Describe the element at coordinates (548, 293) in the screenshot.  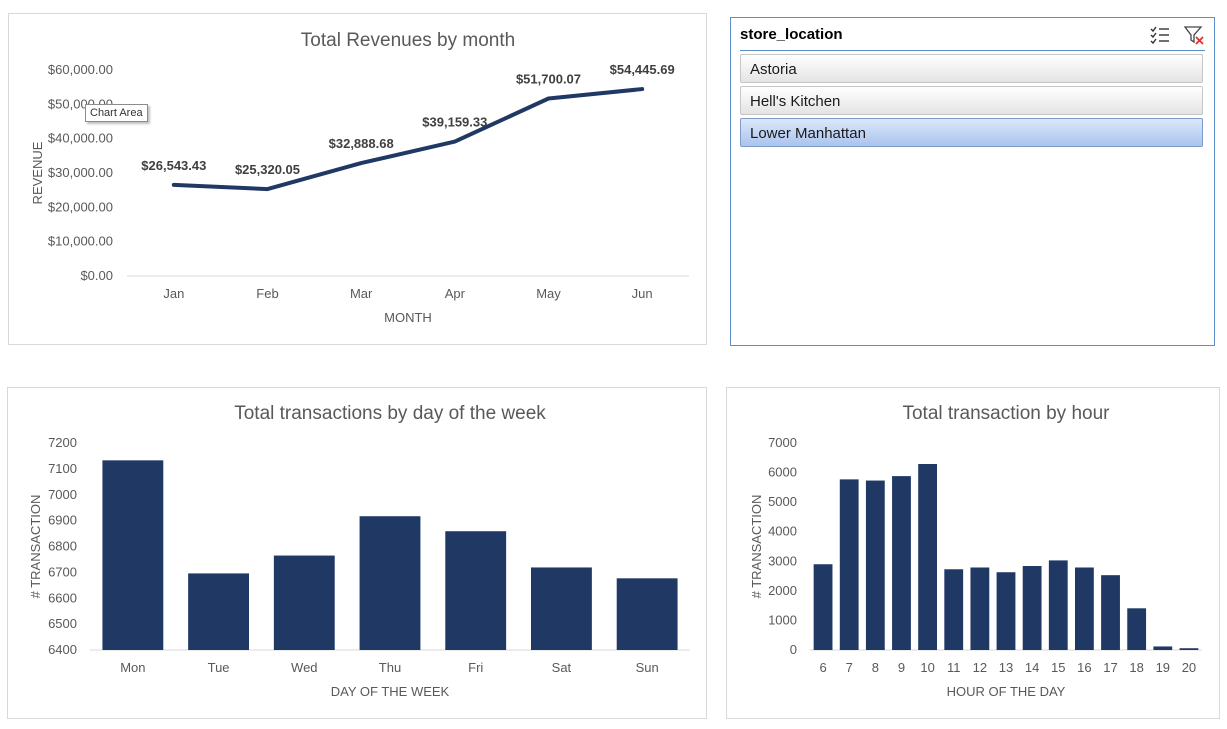
I see `x-tick-label: May` at that location.